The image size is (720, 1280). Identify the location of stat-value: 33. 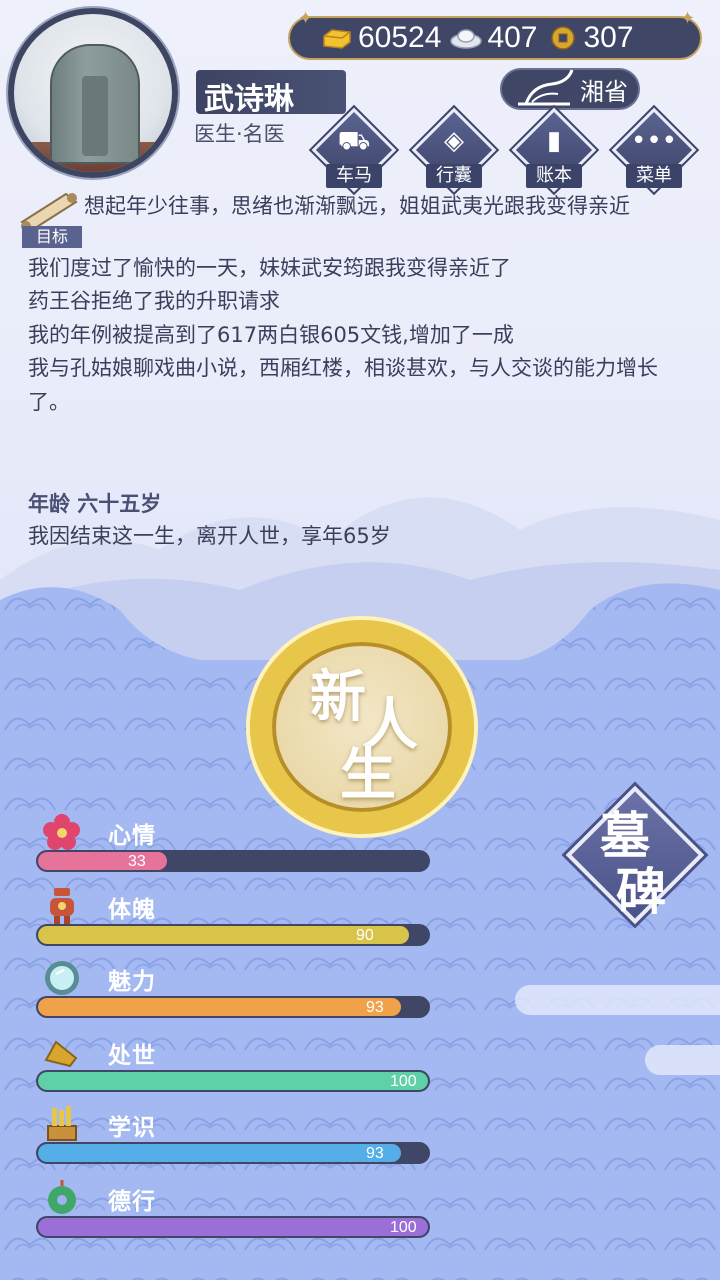
(137, 861).